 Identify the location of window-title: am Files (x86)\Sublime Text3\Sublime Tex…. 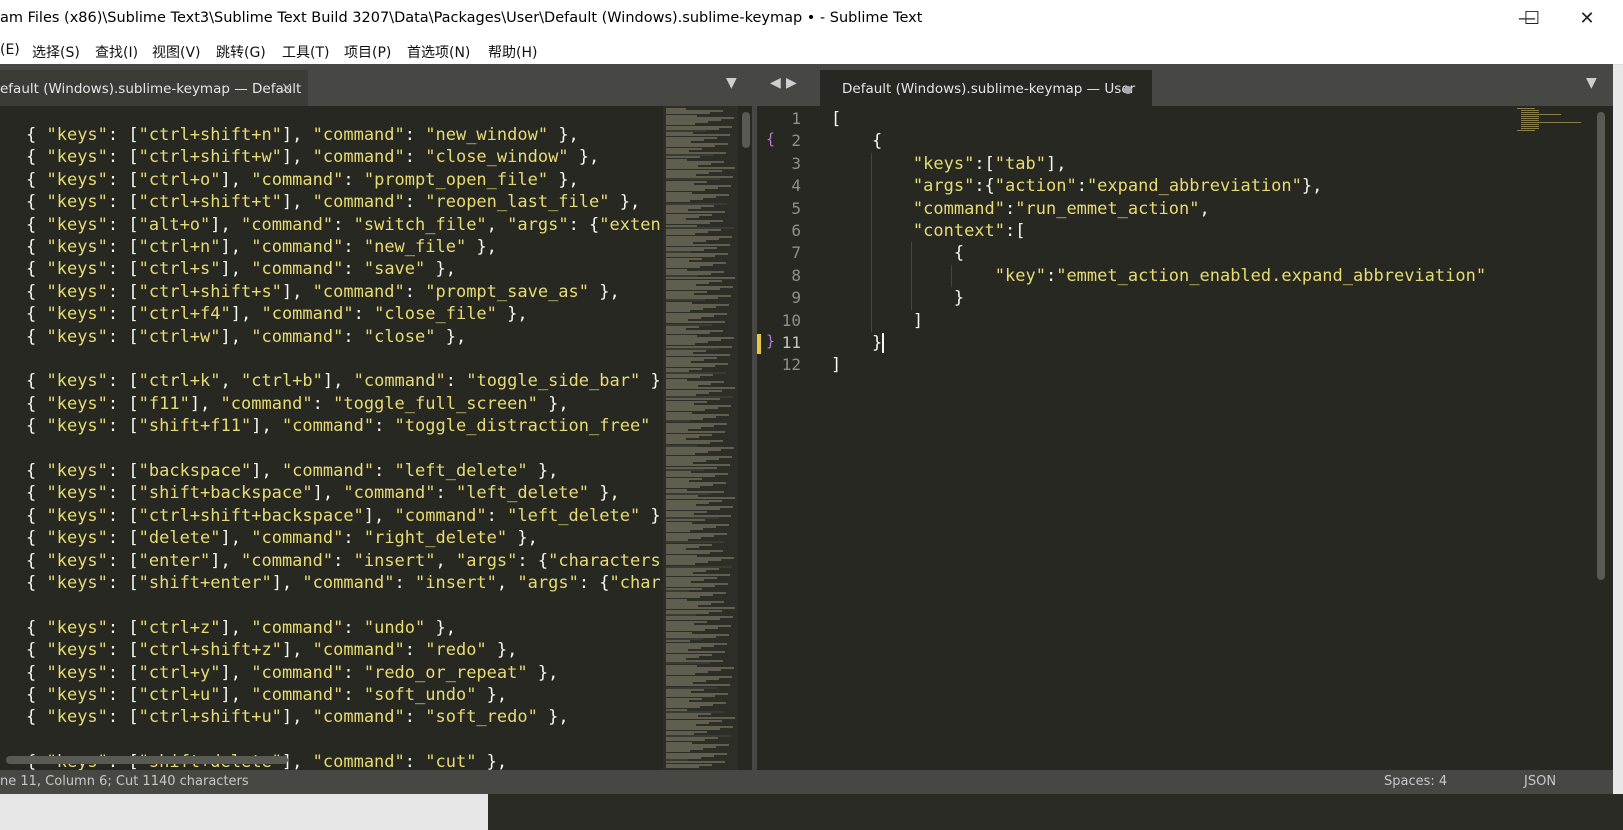
(461, 18).